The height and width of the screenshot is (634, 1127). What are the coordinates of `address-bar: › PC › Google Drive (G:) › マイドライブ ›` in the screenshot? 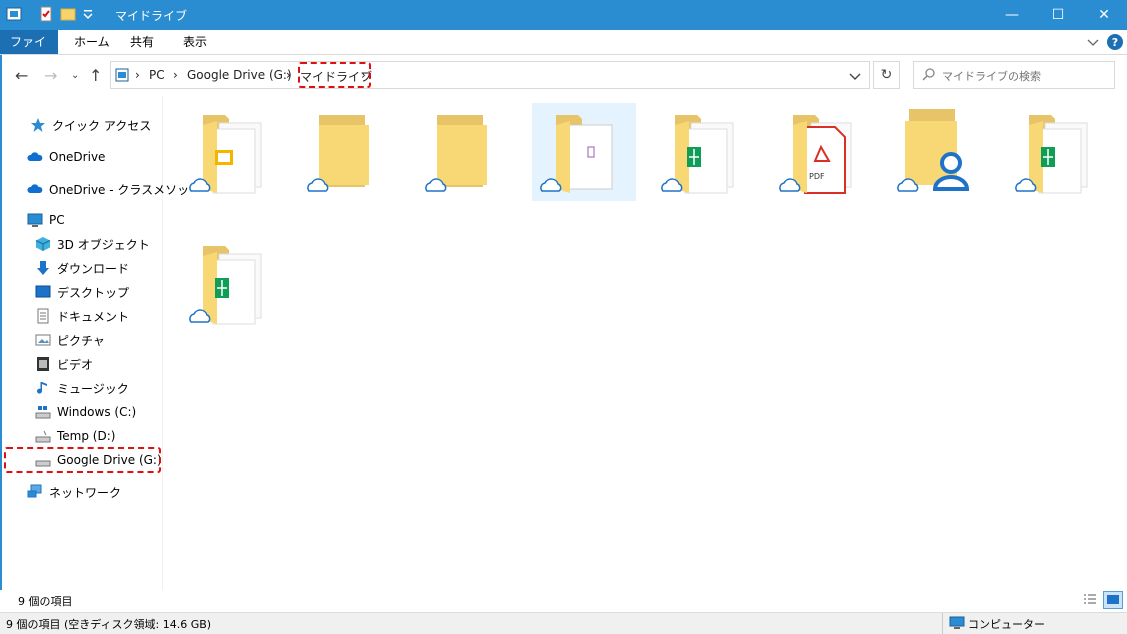 It's located at (490, 75).